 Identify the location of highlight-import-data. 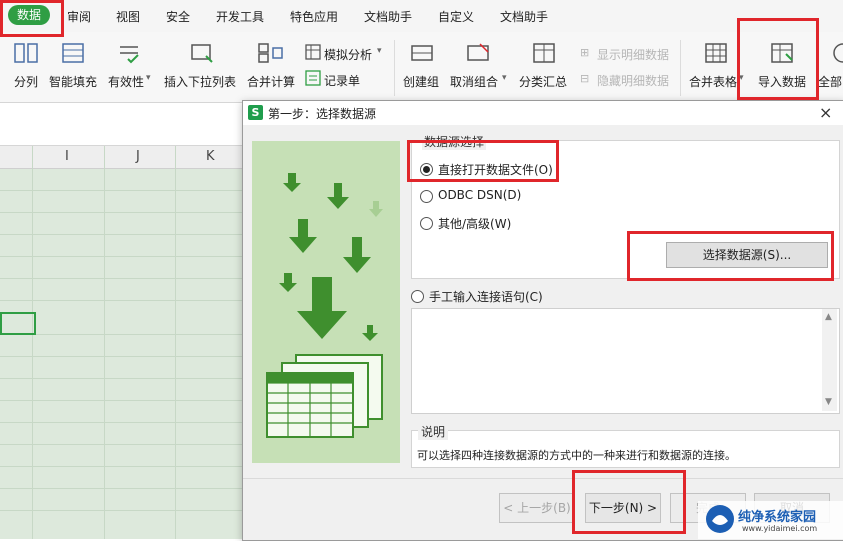
(778, 59).